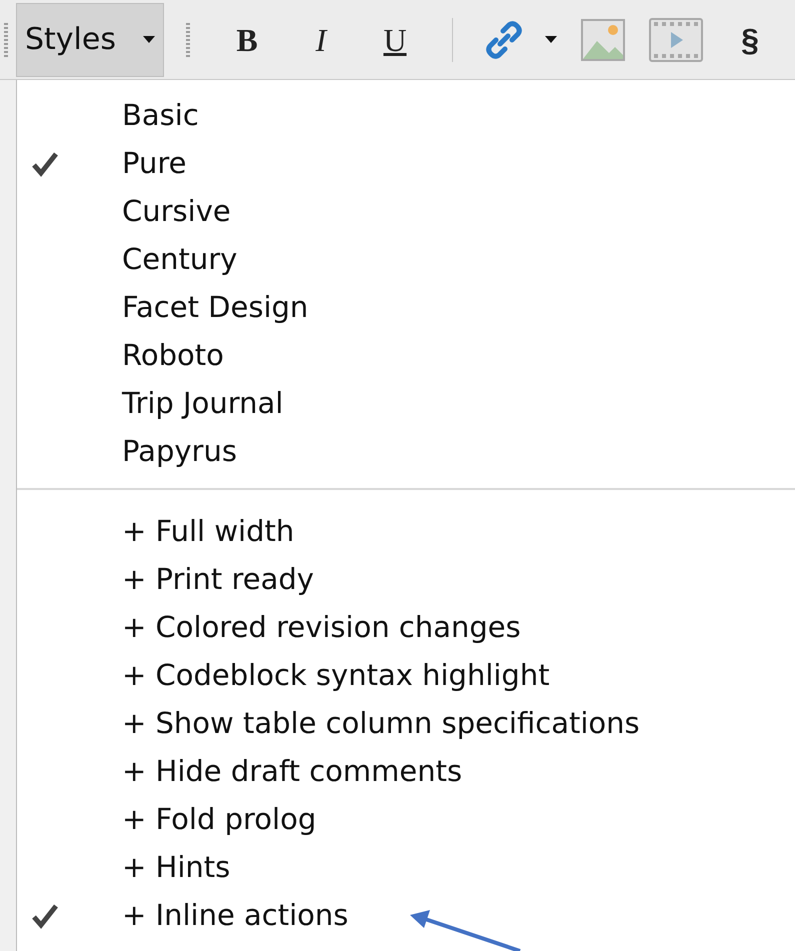 The image size is (795, 951). What do you see at coordinates (504, 39) in the screenshot?
I see `link-icon` at bounding box center [504, 39].